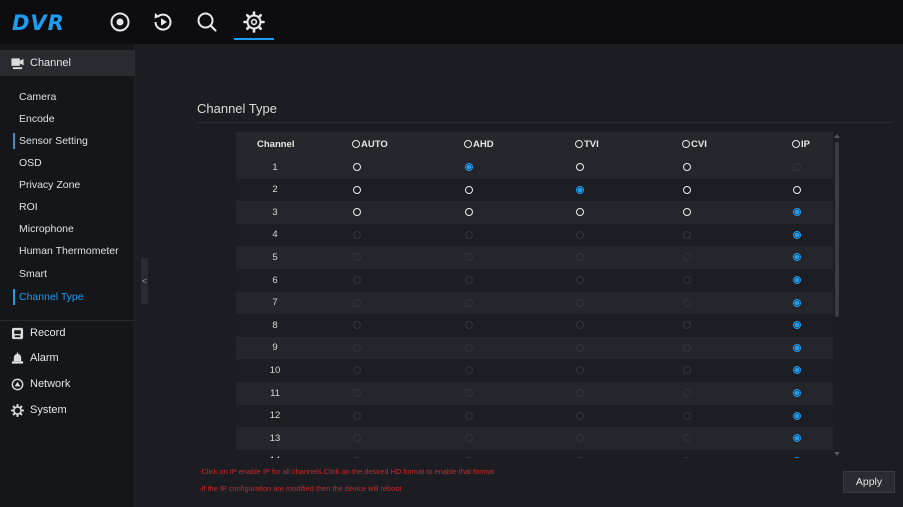  What do you see at coordinates (144, 281) in the screenshot?
I see `sidebar-collapse-handle: <` at bounding box center [144, 281].